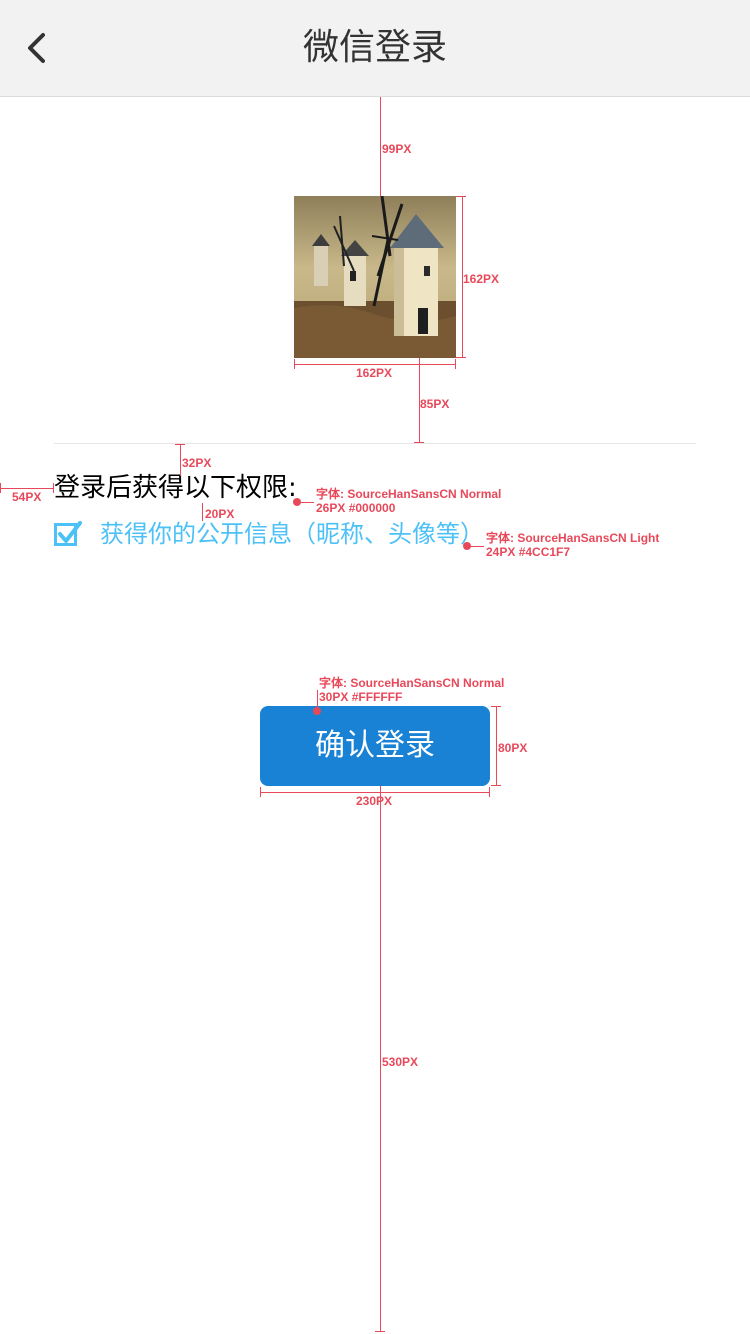  I want to click on annotation-button-size: 30PX #FFFFFF, so click(361, 697).